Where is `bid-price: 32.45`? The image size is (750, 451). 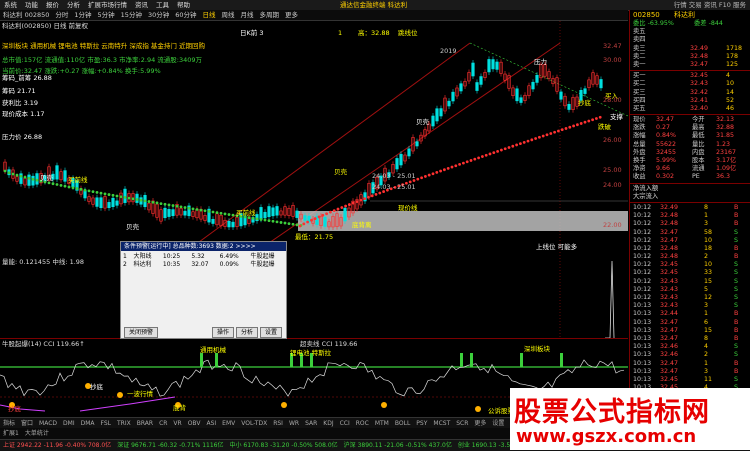 bid-price: 32.45 is located at coordinates (699, 76).